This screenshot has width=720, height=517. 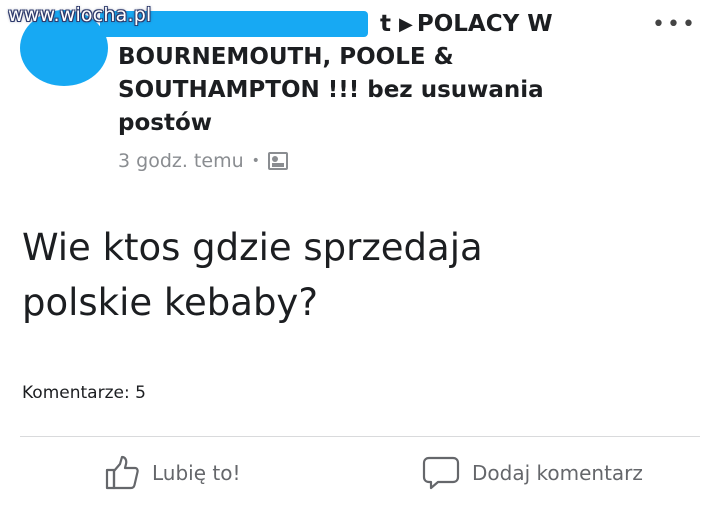 I want to click on group-name-line-1: t ▶ POLACY W, so click(x=353, y=24).